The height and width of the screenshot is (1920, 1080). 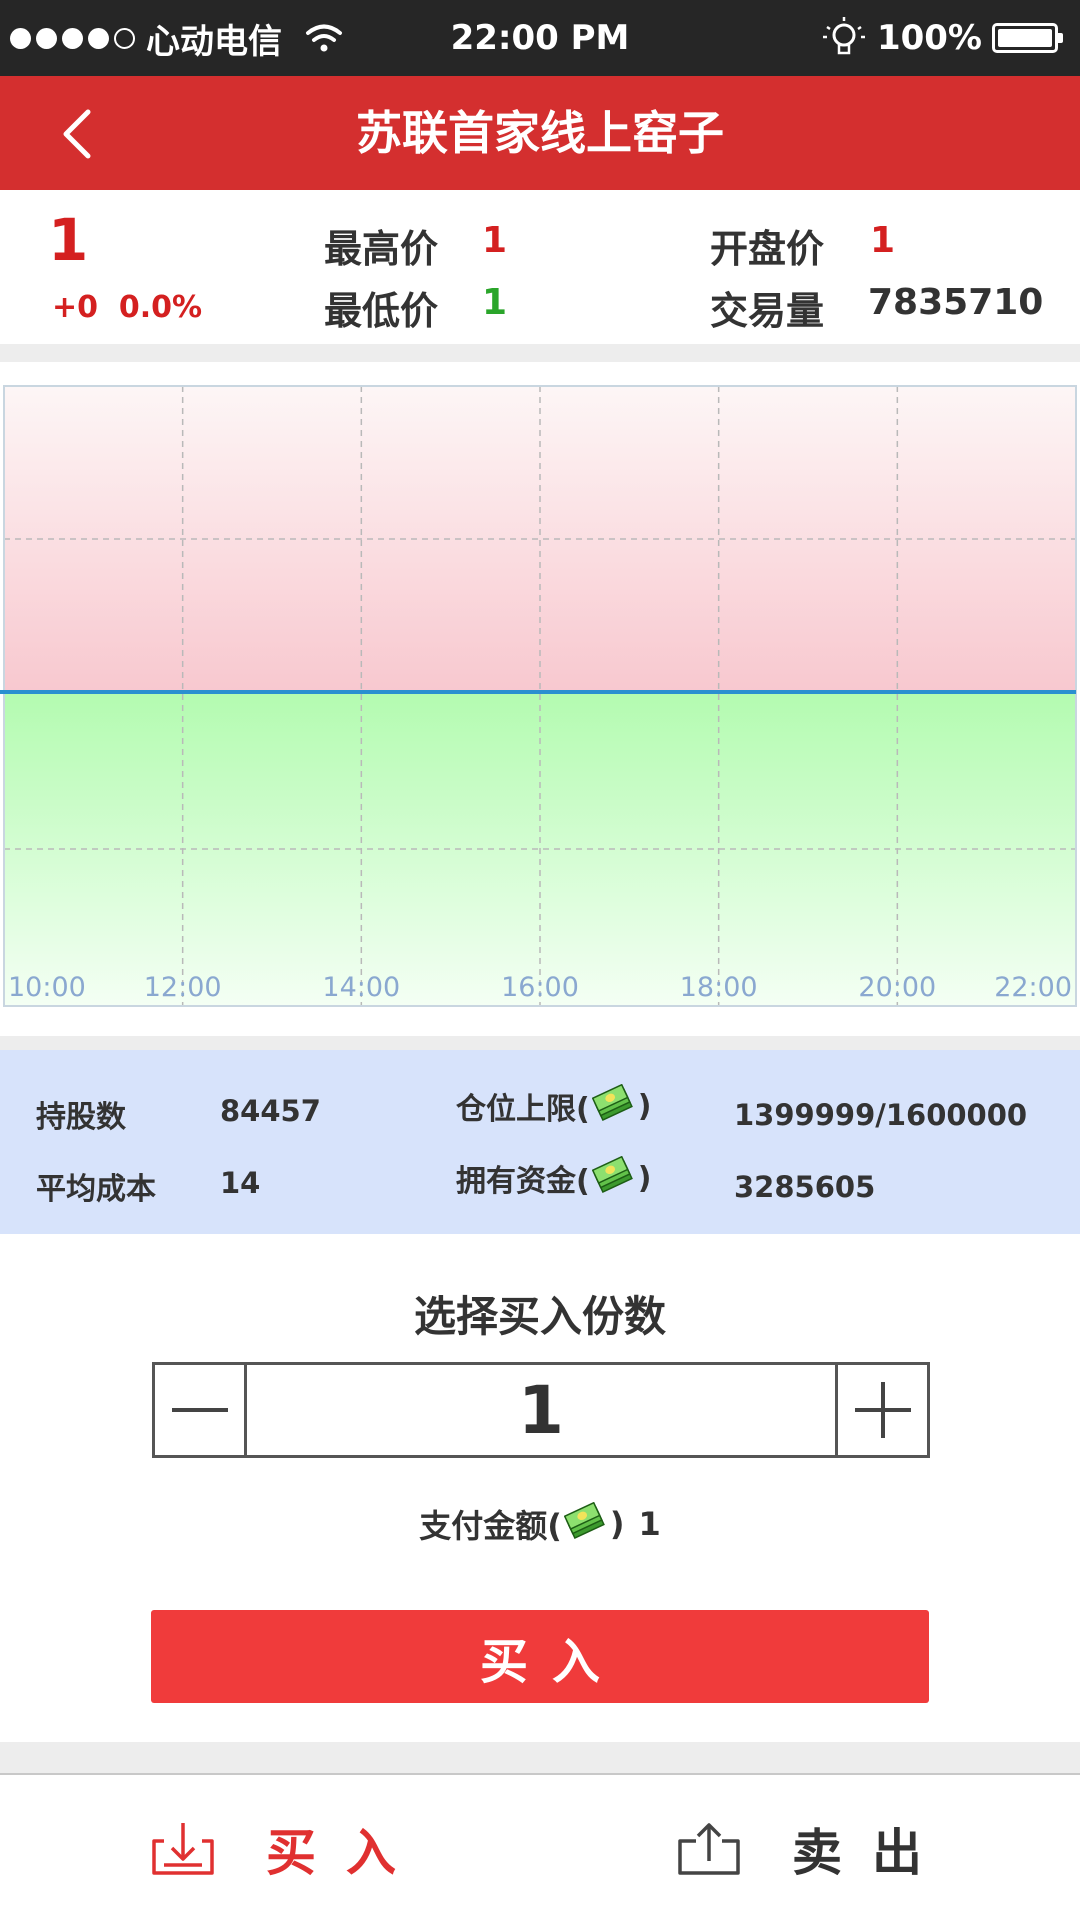 What do you see at coordinates (767, 249) in the screenshot?
I see `open-price-label: 开盘价` at bounding box center [767, 249].